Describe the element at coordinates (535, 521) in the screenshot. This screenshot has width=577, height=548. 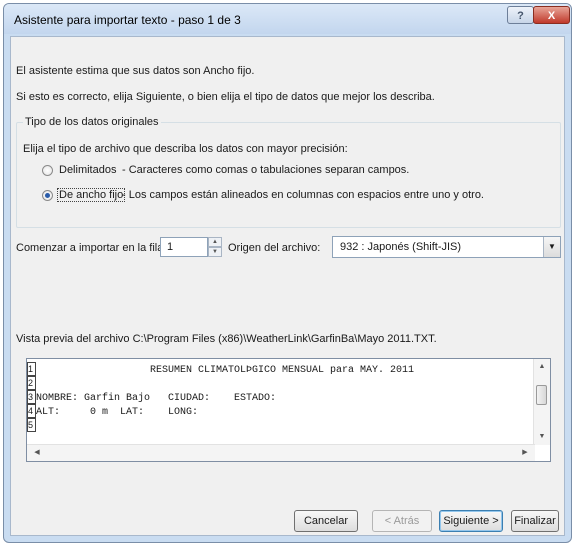
I see `finish-button: Finalizar` at that location.